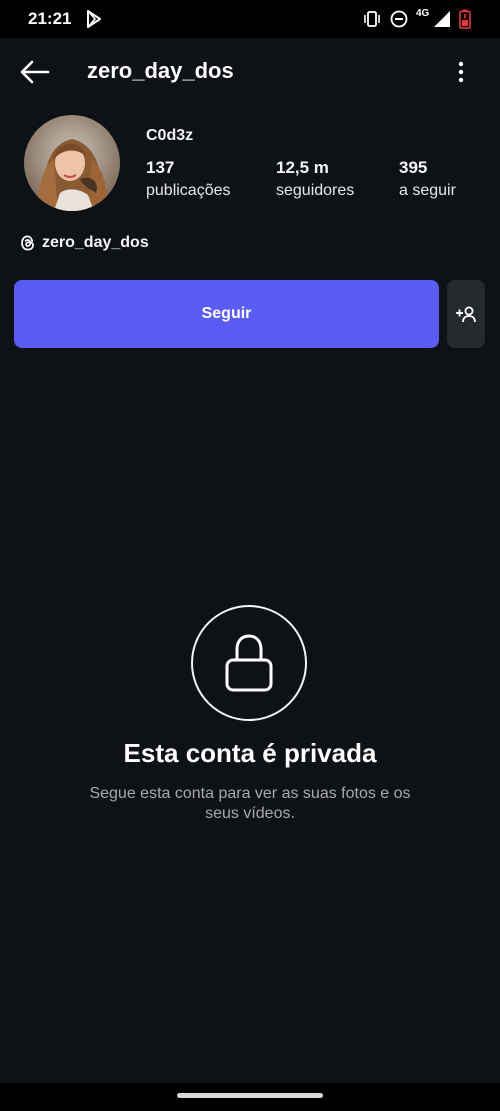  I want to click on more-options-icon, so click(461, 72).